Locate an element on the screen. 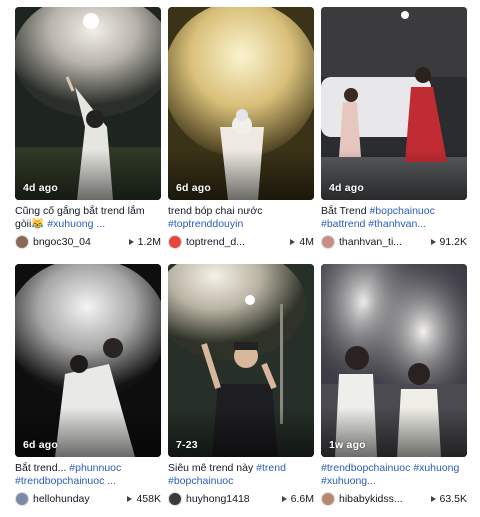 The image size is (480, 517). video-meta: thanhvan_ti... 91.2K is located at coordinates (394, 242).